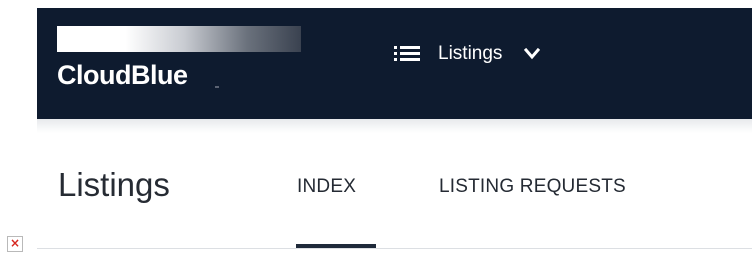 The height and width of the screenshot is (264, 752). What do you see at coordinates (326, 187) in the screenshot?
I see `tab-index: INDEX` at bounding box center [326, 187].